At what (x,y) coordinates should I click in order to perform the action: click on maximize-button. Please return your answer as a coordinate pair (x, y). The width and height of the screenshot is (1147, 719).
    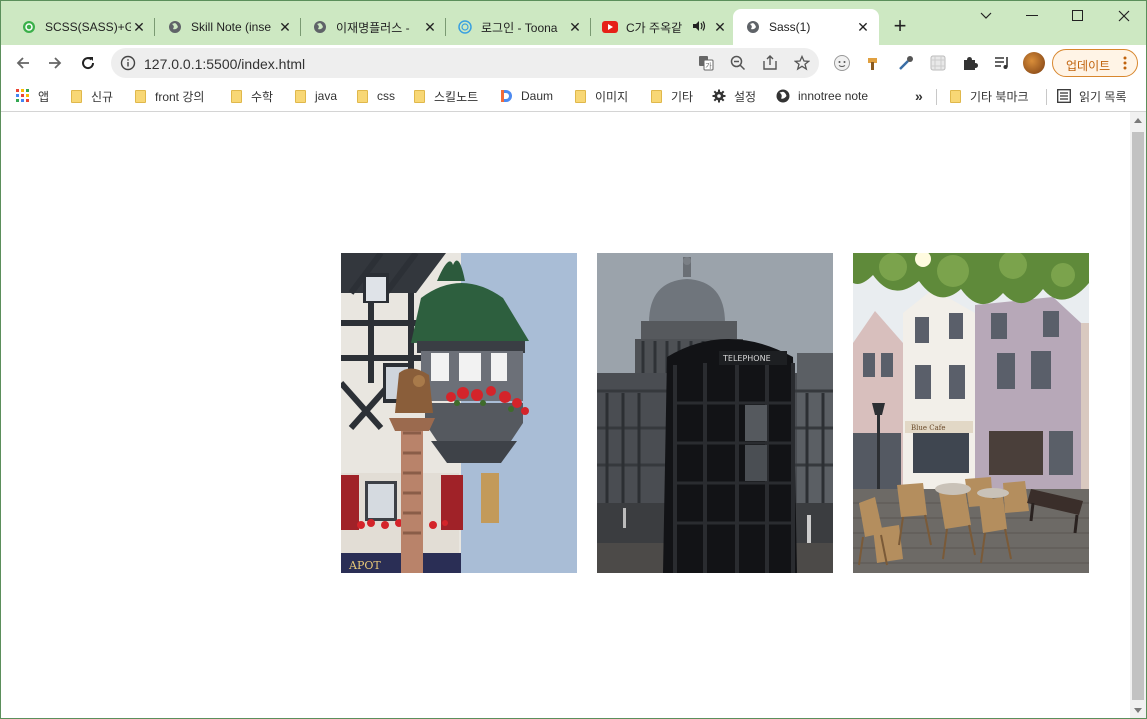
    Looking at the image, I should click on (1078, 16).